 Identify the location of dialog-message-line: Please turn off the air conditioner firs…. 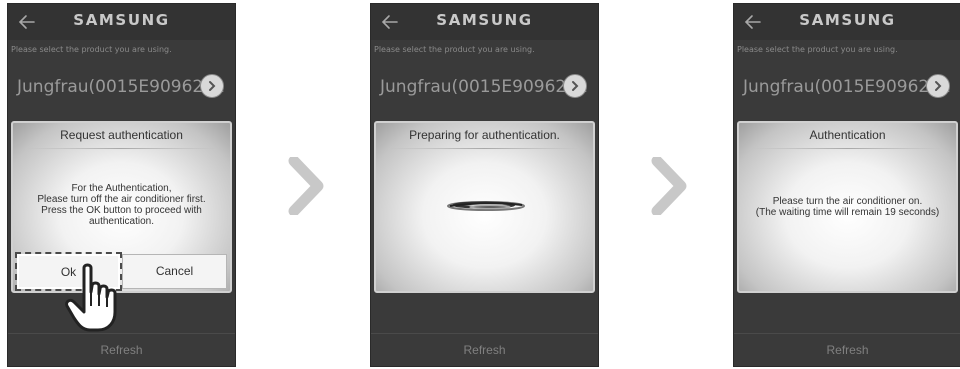
(121, 199).